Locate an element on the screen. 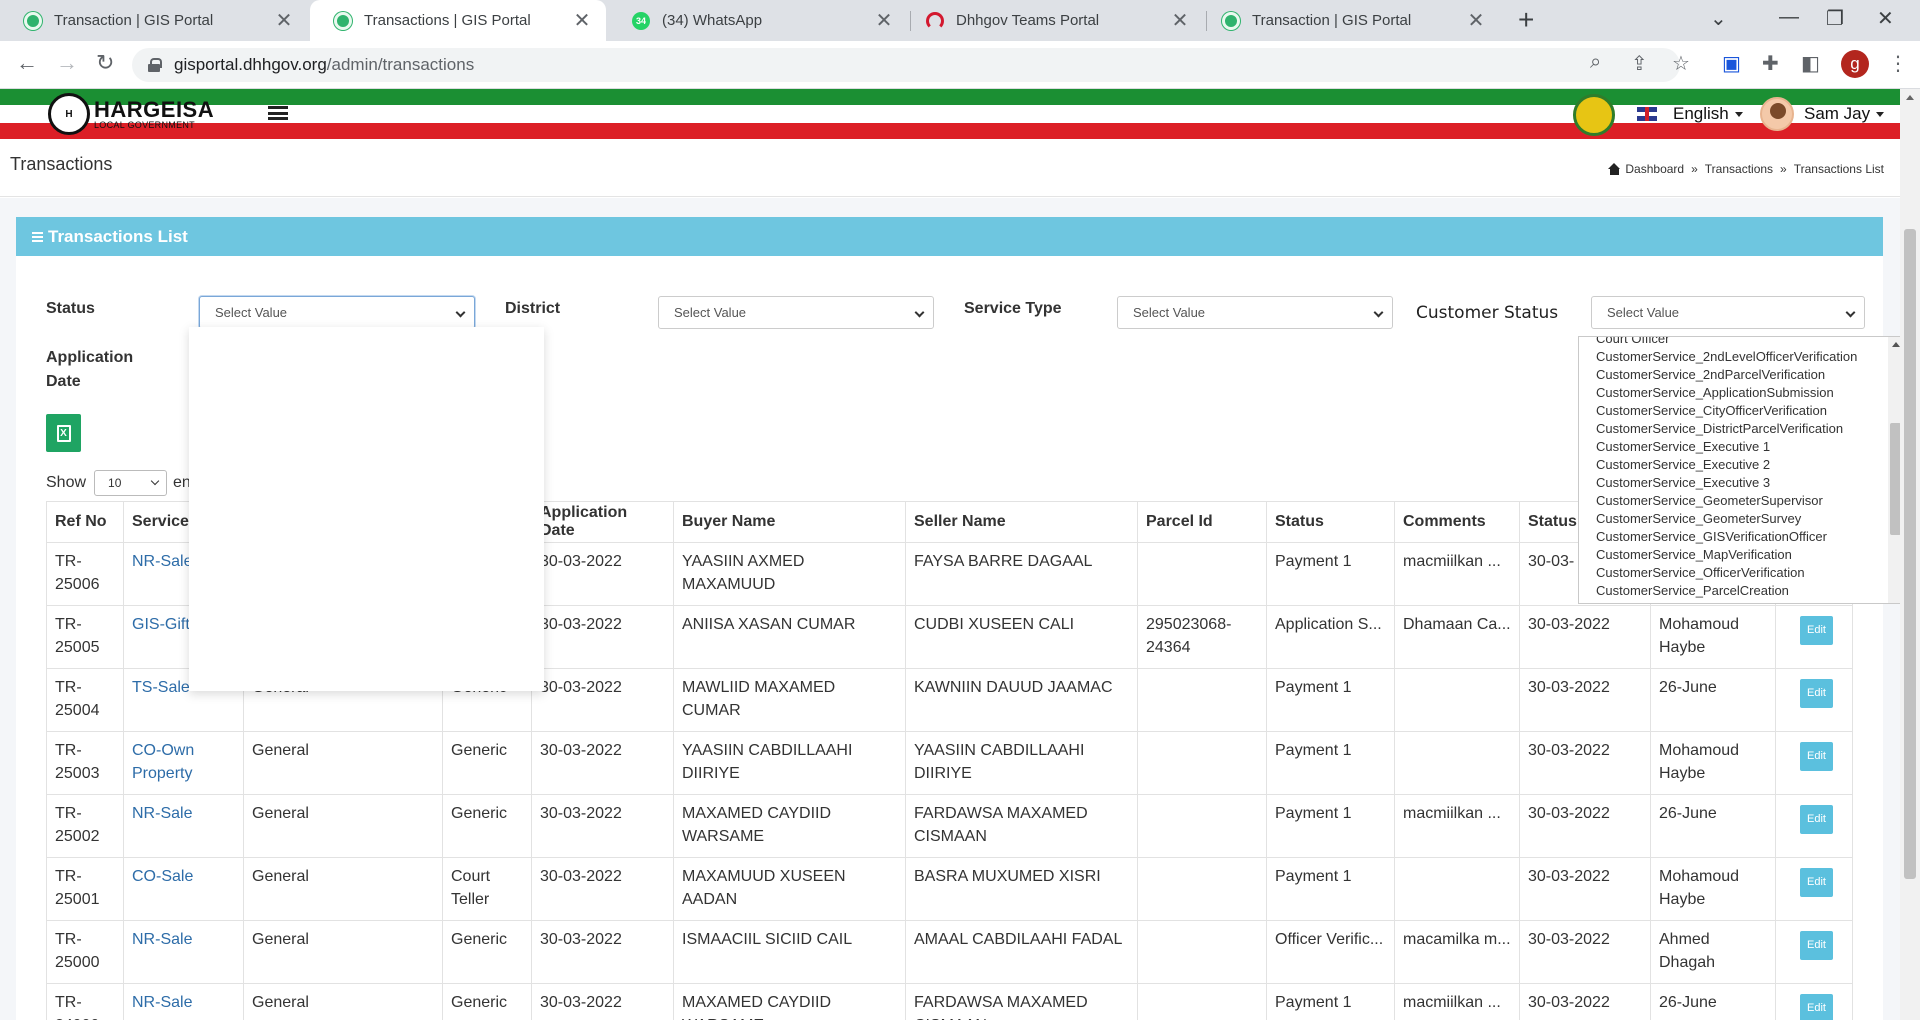  bookmark-star-icon: ☆ is located at coordinates (1681, 63).